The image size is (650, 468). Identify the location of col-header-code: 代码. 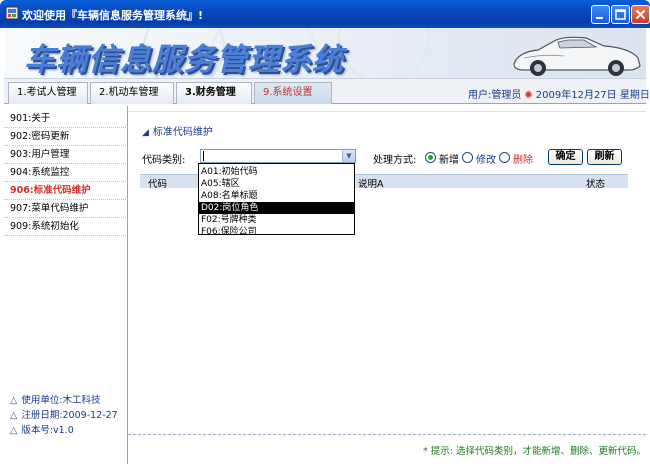
(157, 183).